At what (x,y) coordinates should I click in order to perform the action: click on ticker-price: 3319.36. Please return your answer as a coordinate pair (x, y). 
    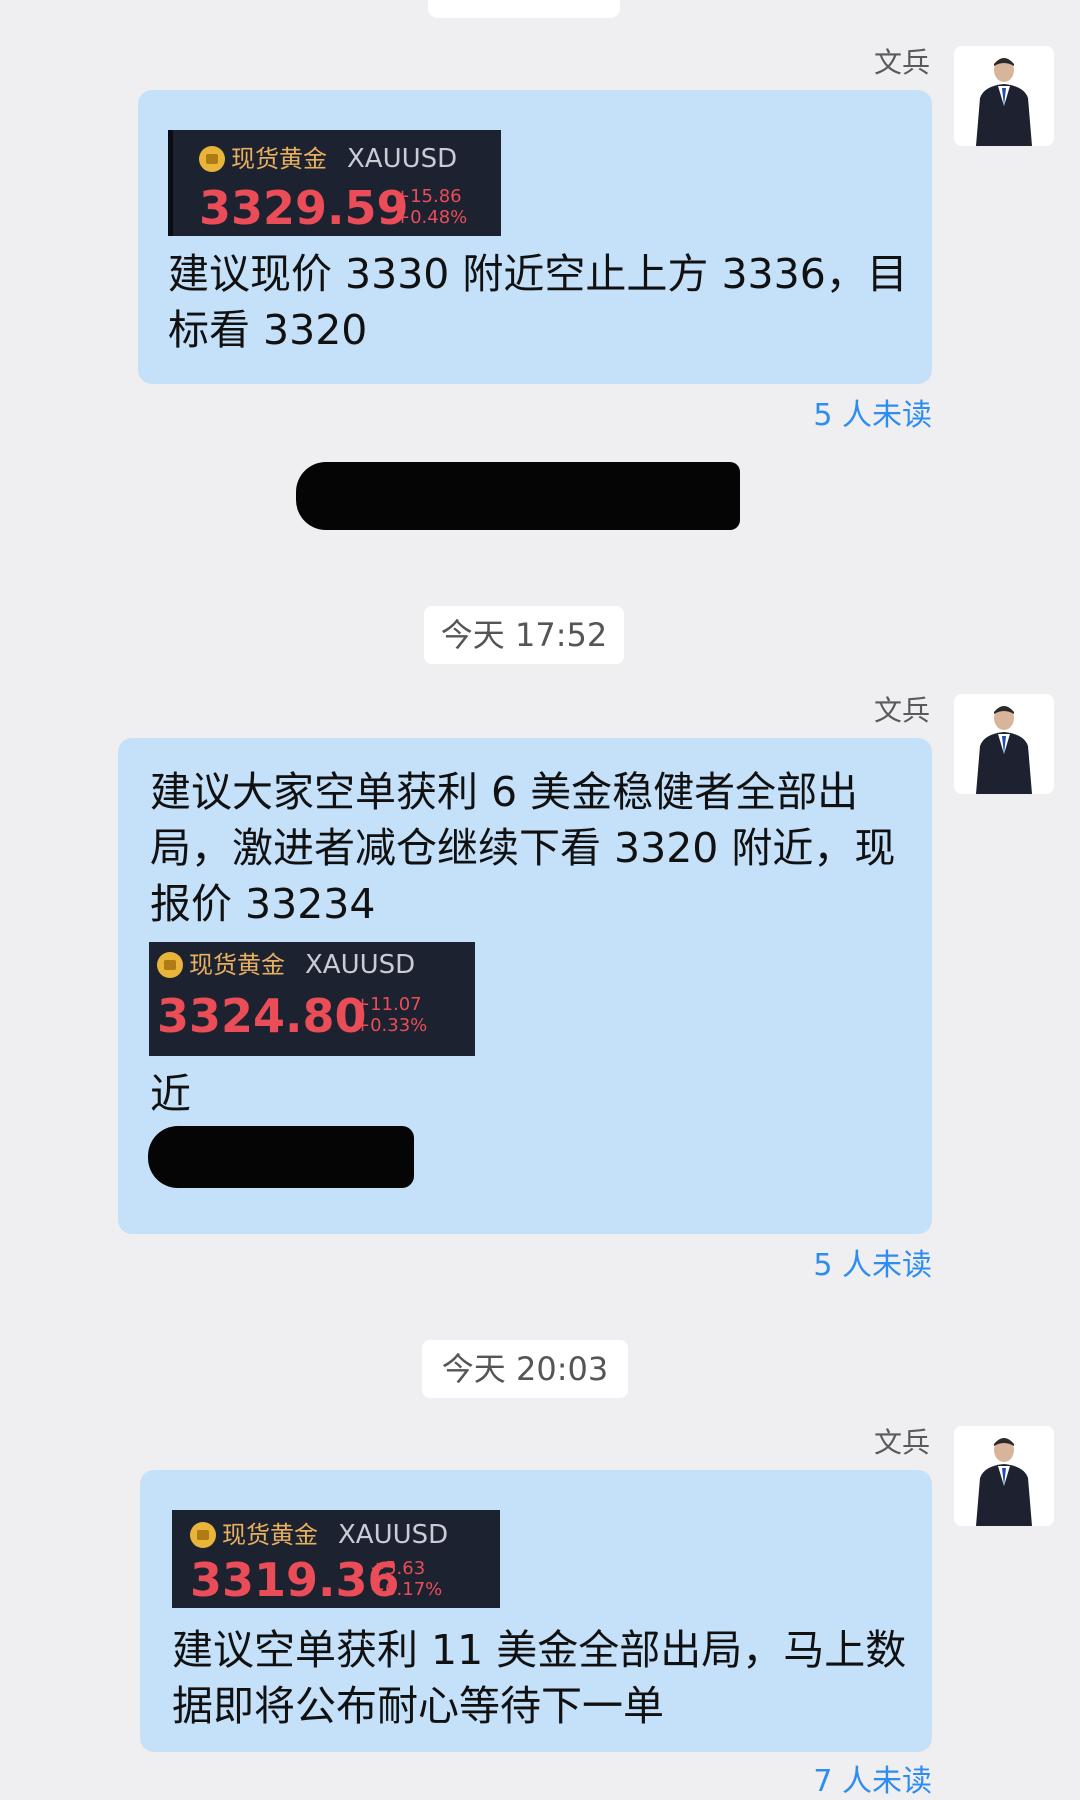
    Looking at the image, I should click on (295, 1580).